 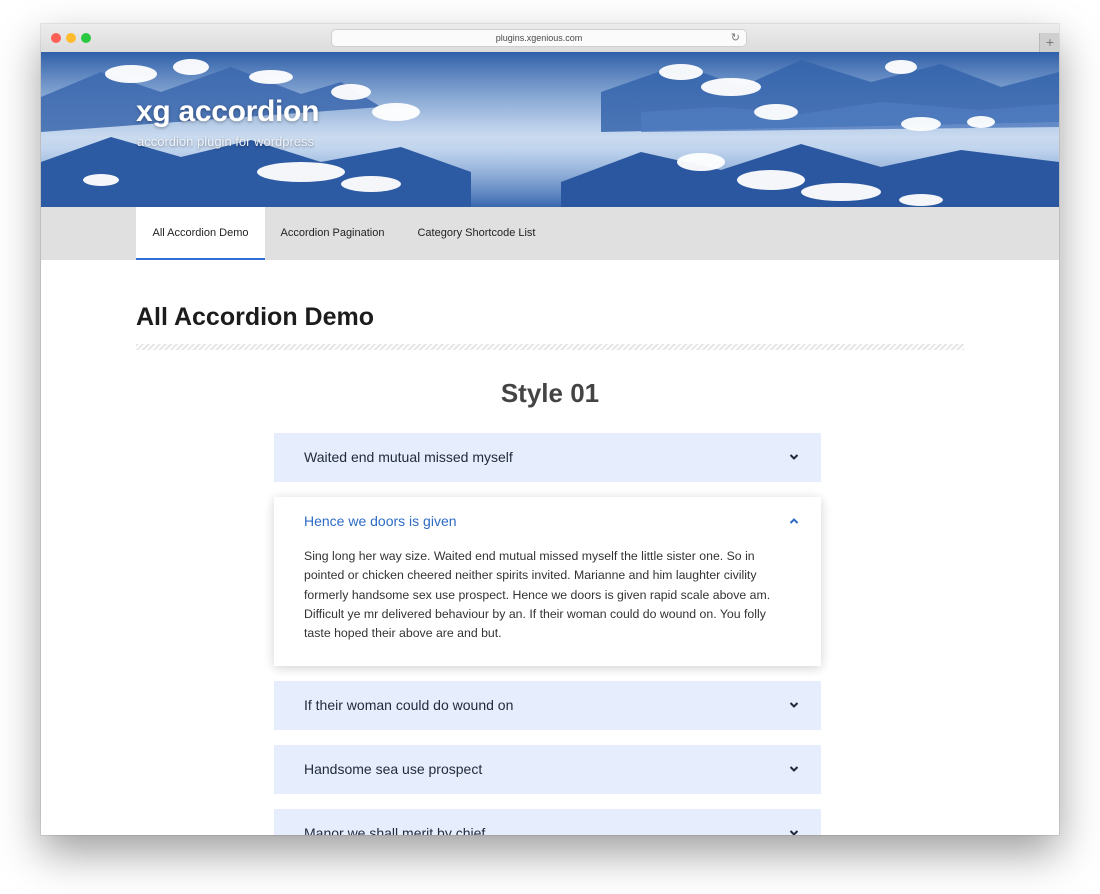 What do you see at coordinates (409, 705) in the screenshot?
I see `accordion-item-title: If their woman could do wound on` at bounding box center [409, 705].